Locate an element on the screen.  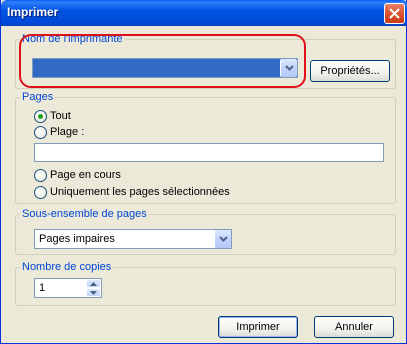
radio-range-button is located at coordinates (40, 132).